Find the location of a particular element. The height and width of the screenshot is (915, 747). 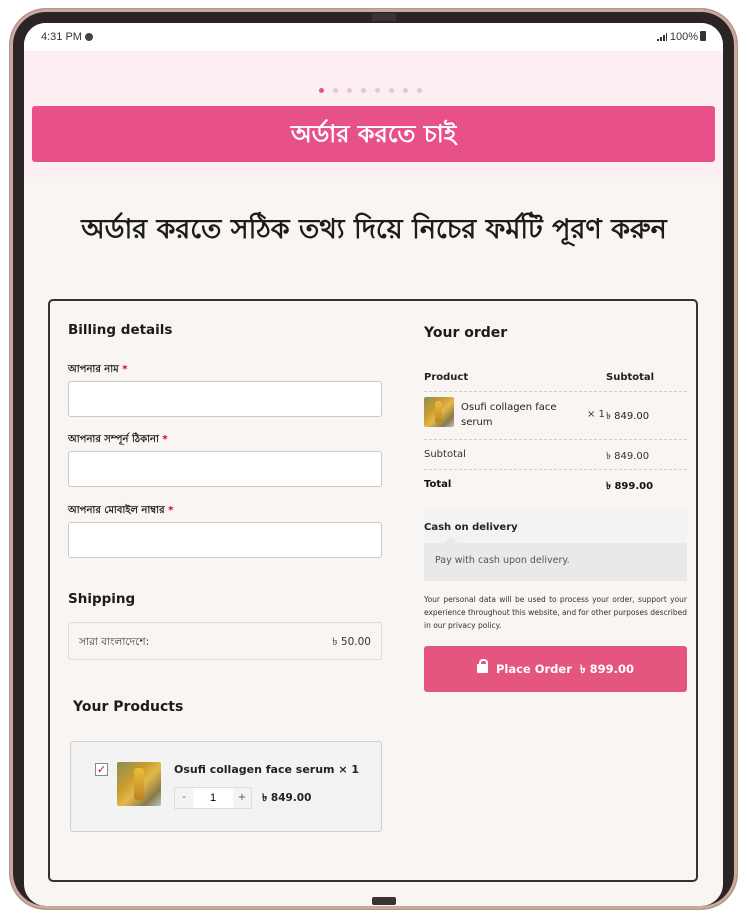

product-price: ৳ 849.00 is located at coordinates (287, 798).